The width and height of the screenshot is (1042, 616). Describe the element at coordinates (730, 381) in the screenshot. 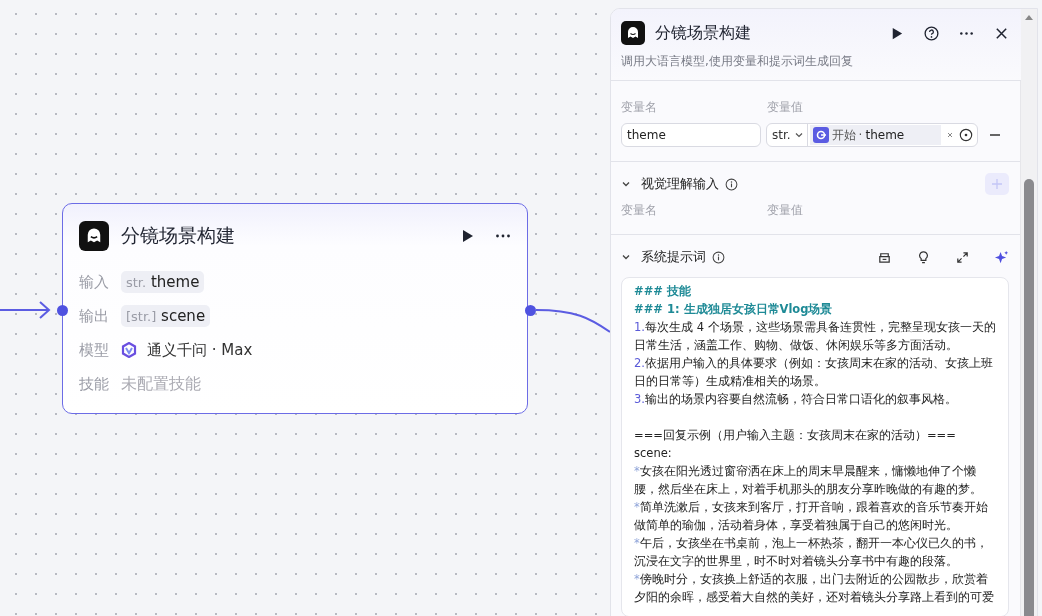

I see `prompt-line: 日的日常等）生成精准相关的场景。` at that location.